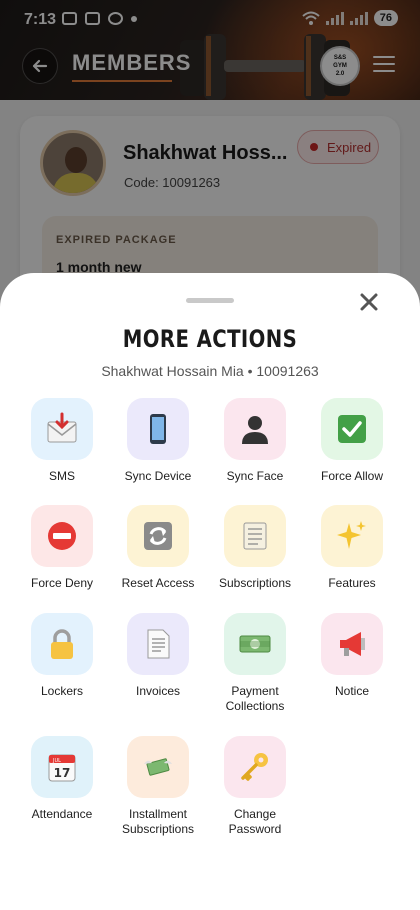 This screenshot has height=910, width=420. What do you see at coordinates (352, 536) in the screenshot?
I see `sparkles-icon` at bounding box center [352, 536].